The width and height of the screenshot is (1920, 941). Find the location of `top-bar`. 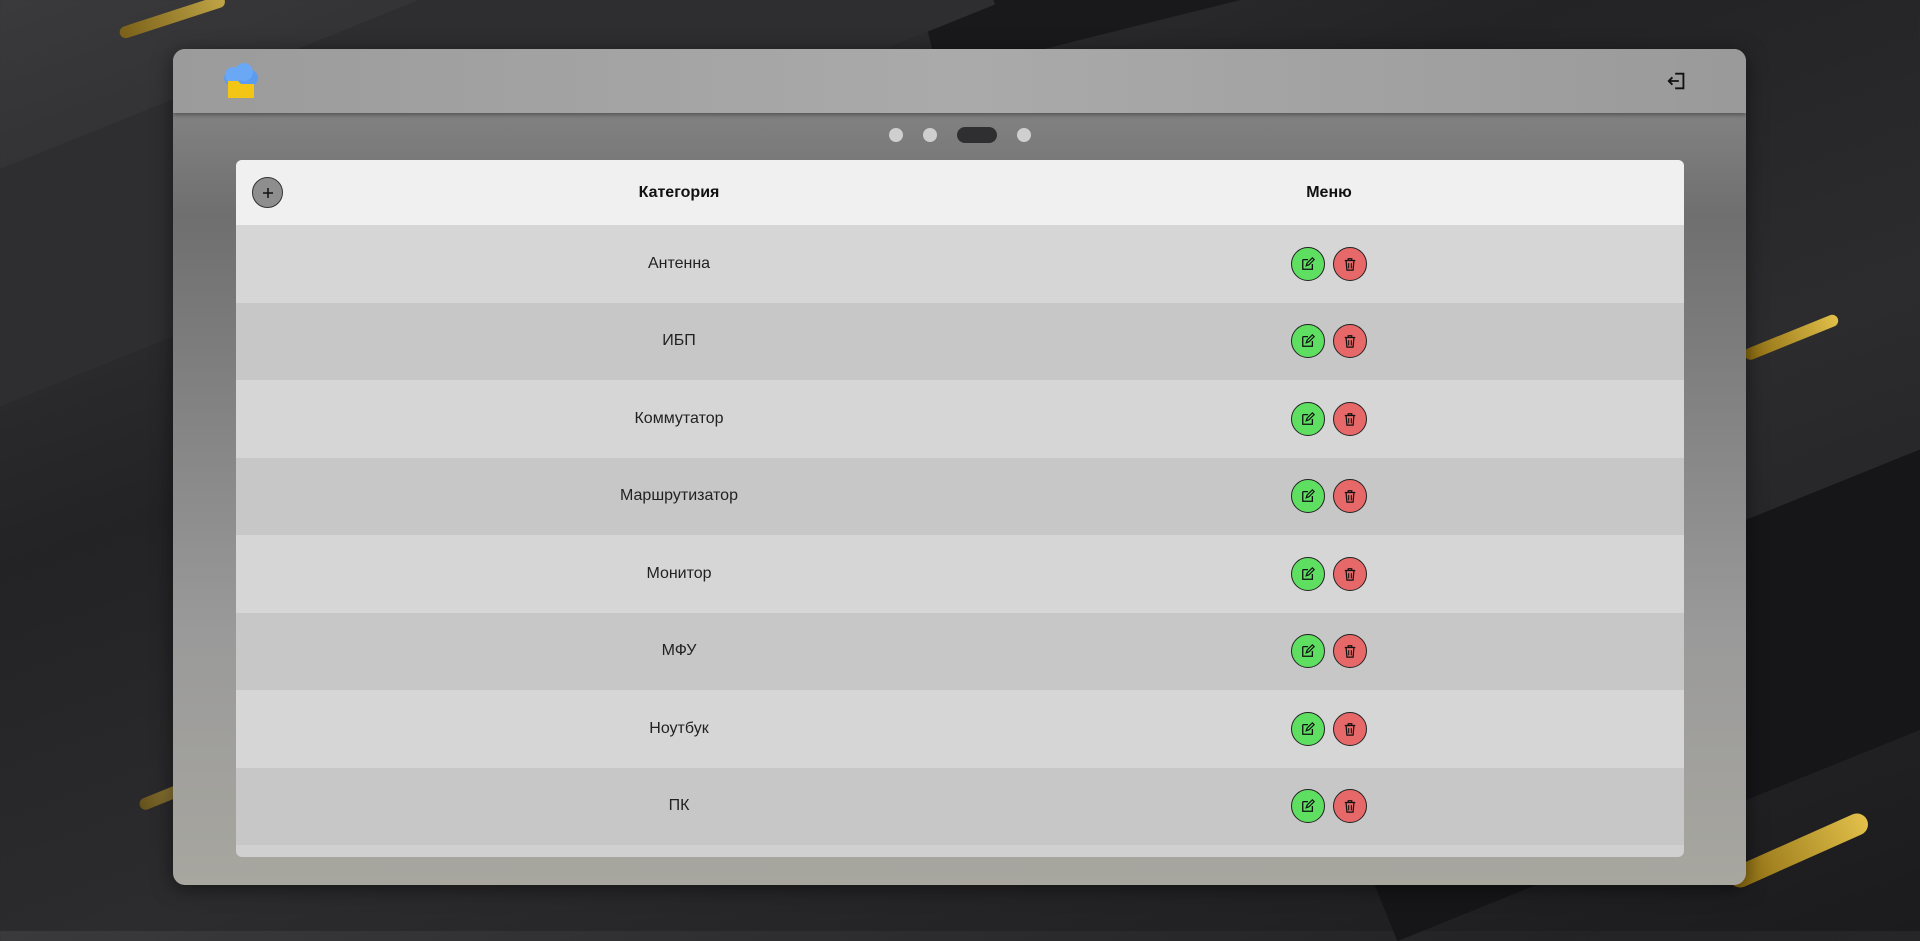

top-bar is located at coordinates (959, 81).